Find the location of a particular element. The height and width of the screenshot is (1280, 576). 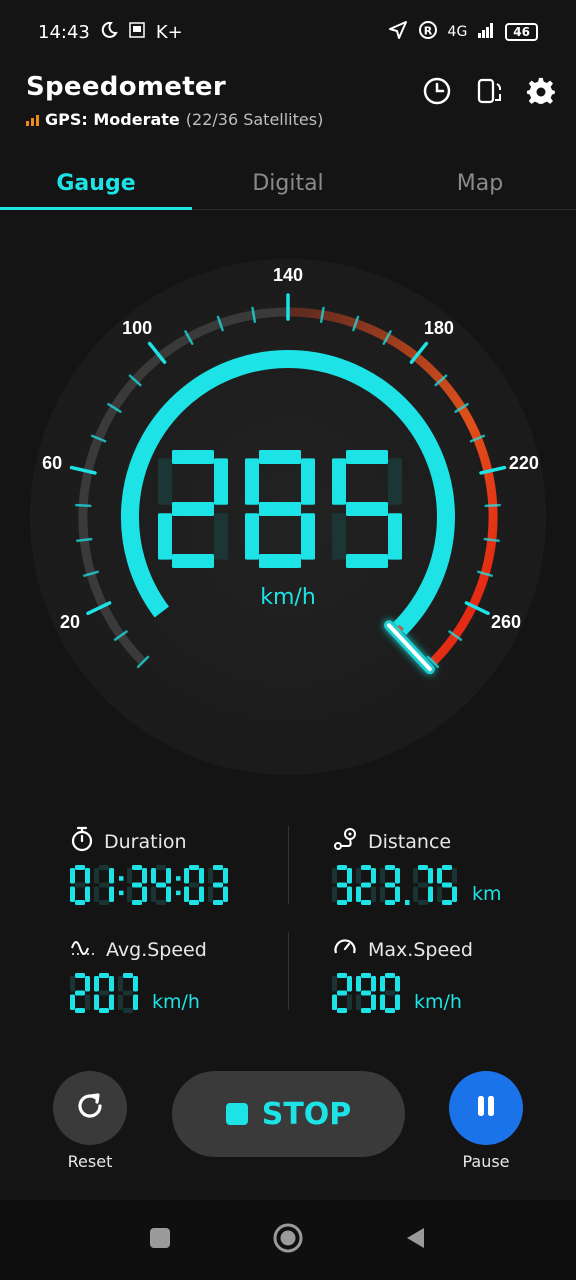

max-speed-unit: km/h is located at coordinates (438, 1002).